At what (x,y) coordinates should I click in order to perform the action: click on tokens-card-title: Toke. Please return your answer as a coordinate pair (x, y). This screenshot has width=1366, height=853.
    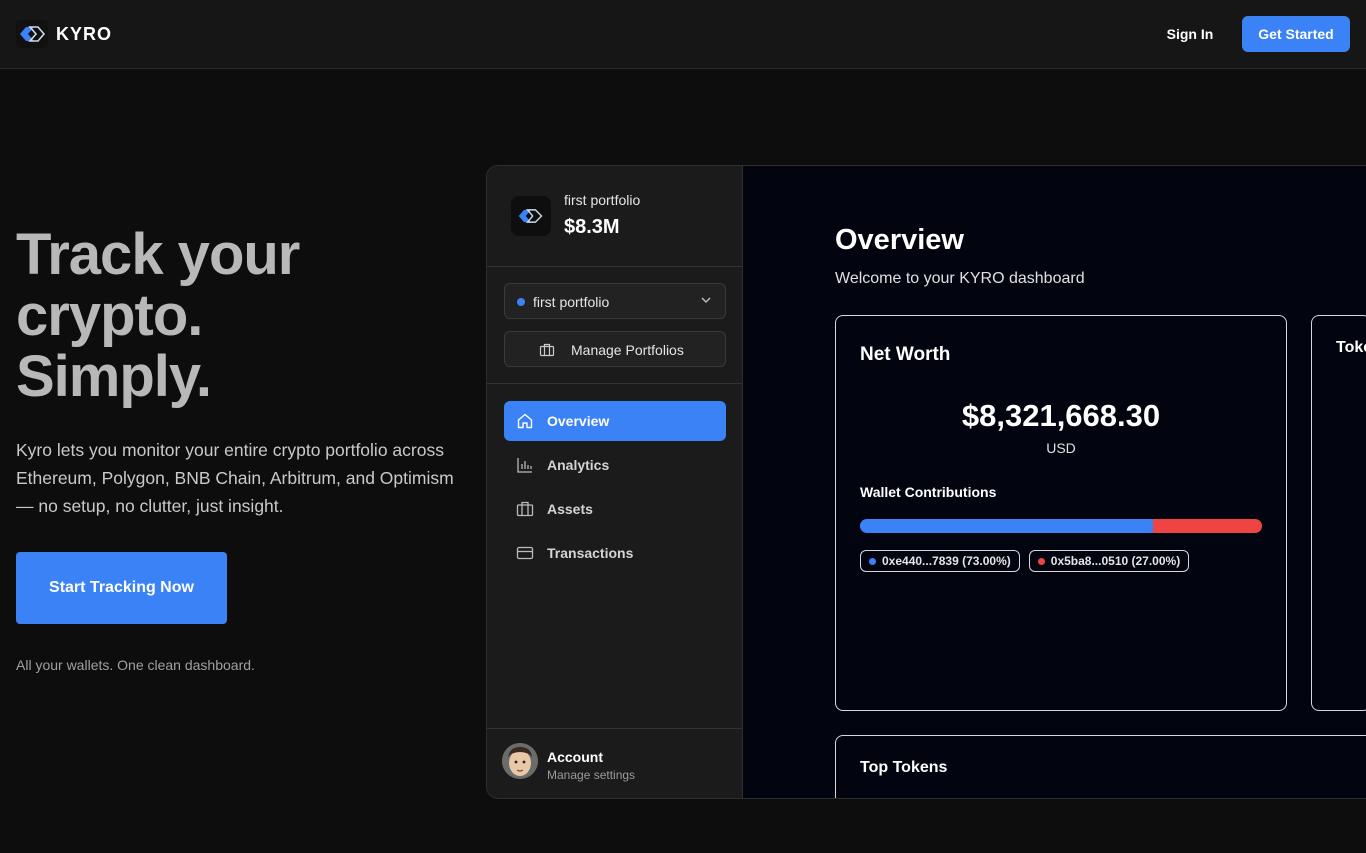
    Looking at the image, I should click on (1351, 347).